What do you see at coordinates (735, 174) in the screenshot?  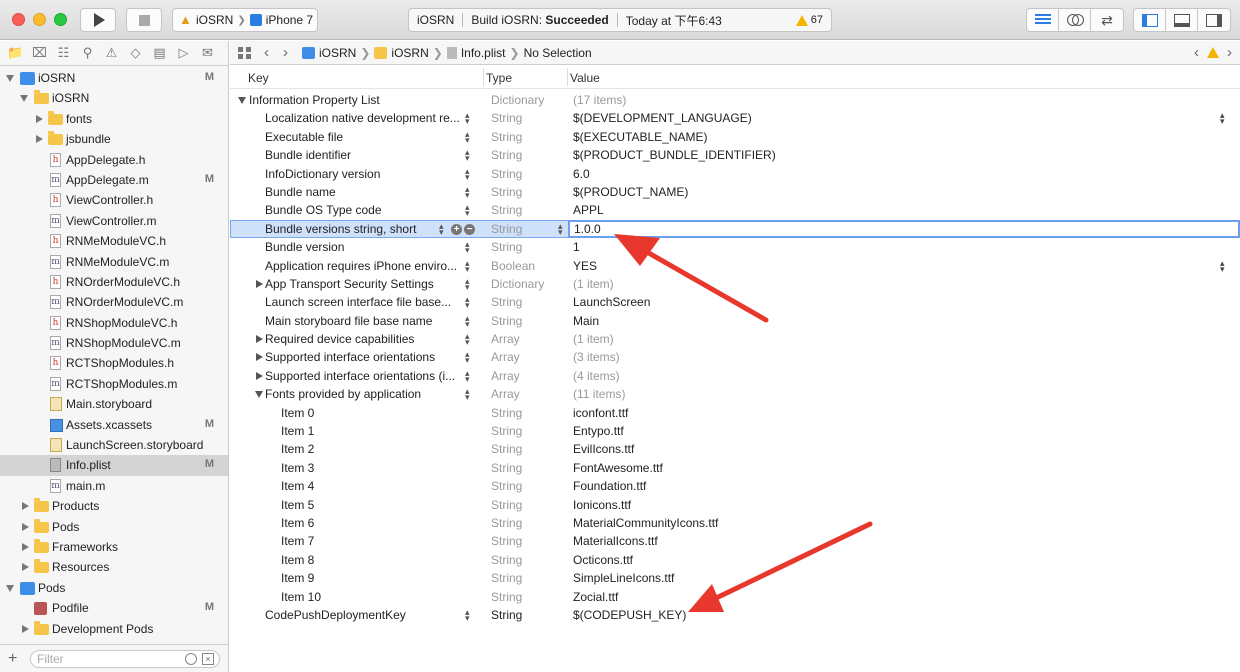 I see `table-row: InfoDictionary version String 6.0` at bounding box center [735, 174].